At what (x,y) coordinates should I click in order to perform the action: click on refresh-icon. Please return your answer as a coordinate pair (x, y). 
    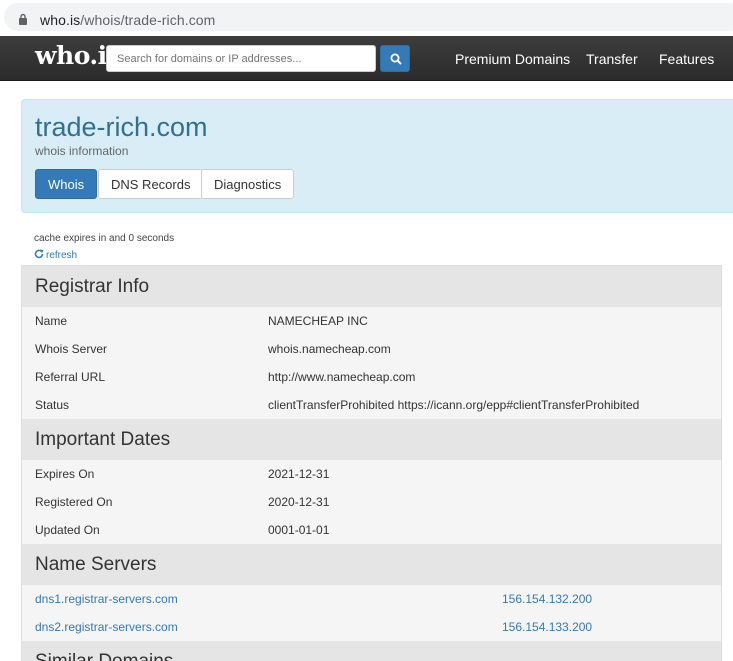
    Looking at the image, I should click on (39, 254).